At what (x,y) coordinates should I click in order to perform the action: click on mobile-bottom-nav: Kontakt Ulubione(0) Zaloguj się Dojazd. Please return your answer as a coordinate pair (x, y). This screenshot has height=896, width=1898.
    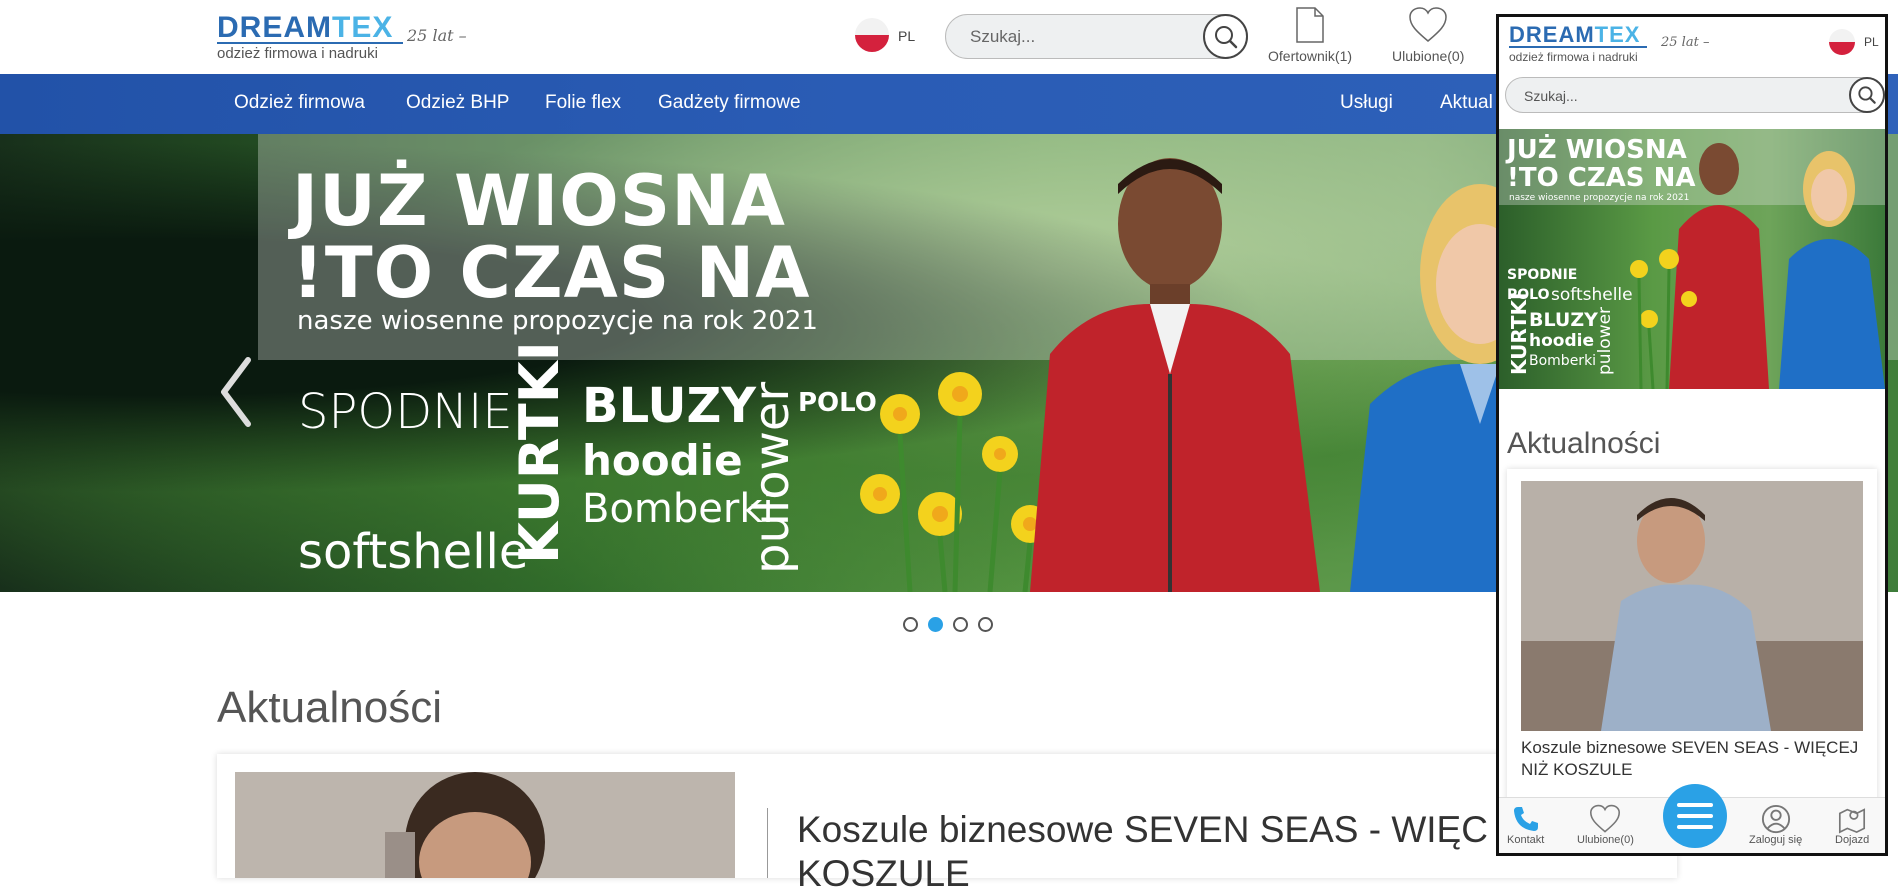
    Looking at the image, I should click on (1692, 818).